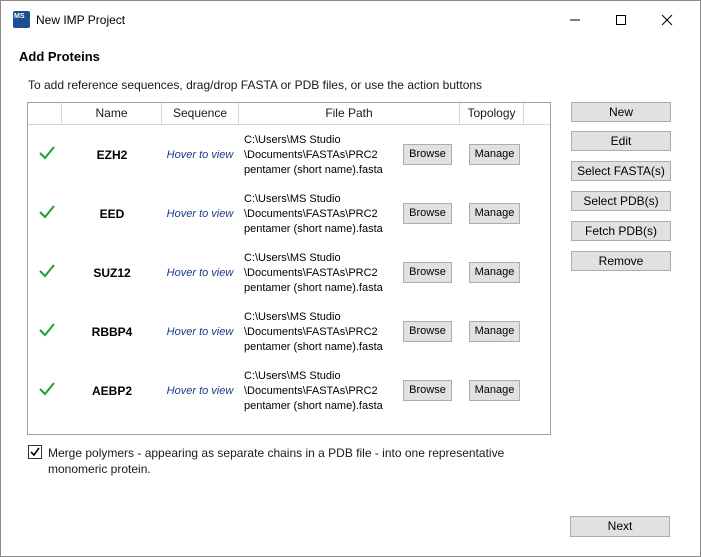  Describe the element at coordinates (112, 332) in the screenshot. I see `protein-name: RBBP4` at that location.